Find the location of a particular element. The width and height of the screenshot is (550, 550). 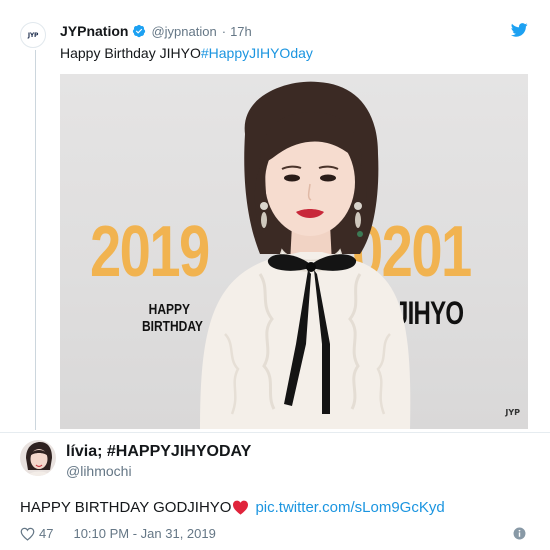

jyp-avatar: JYP is located at coordinates (33, 35).